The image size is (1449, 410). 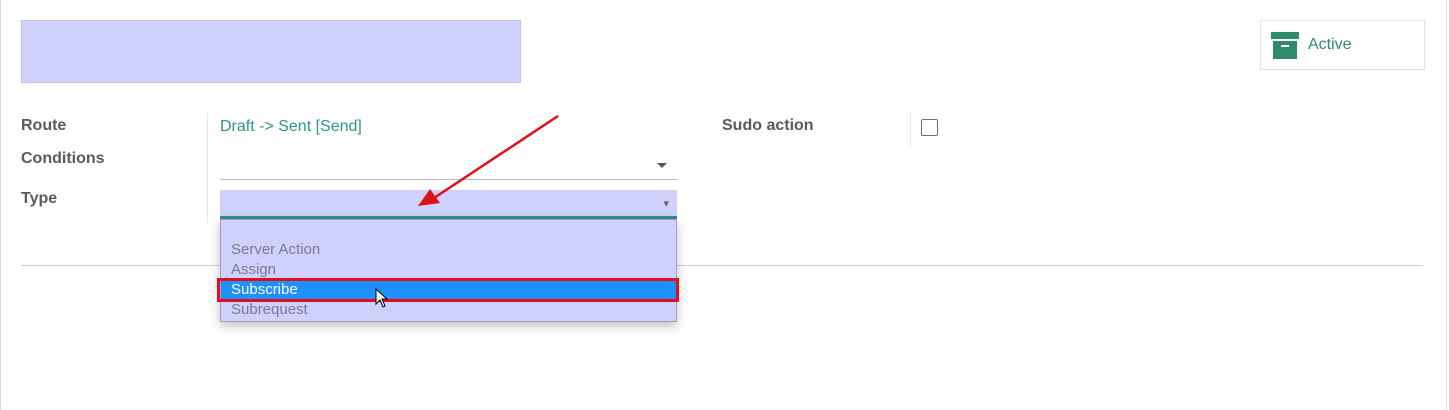 I want to click on route-label: Route, so click(x=44, y=125).